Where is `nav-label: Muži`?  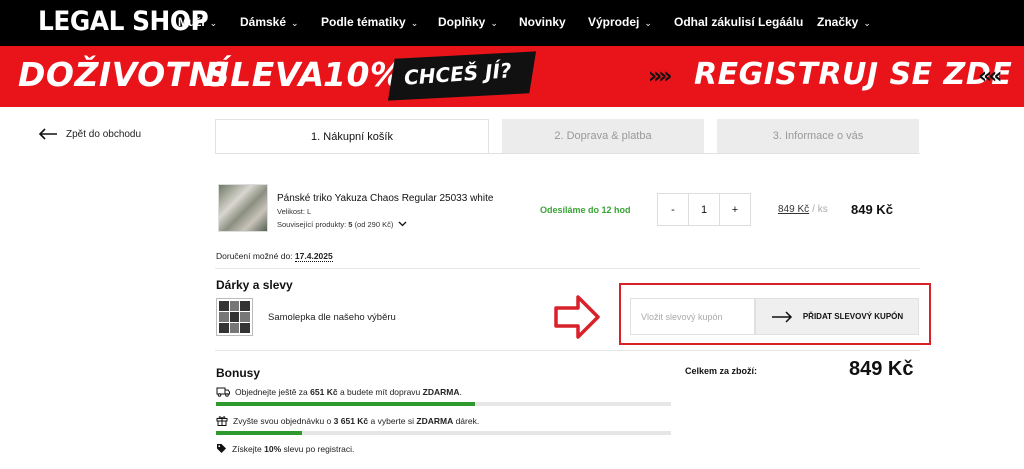
nav-label: Muži is located at coordinates (191, 22).